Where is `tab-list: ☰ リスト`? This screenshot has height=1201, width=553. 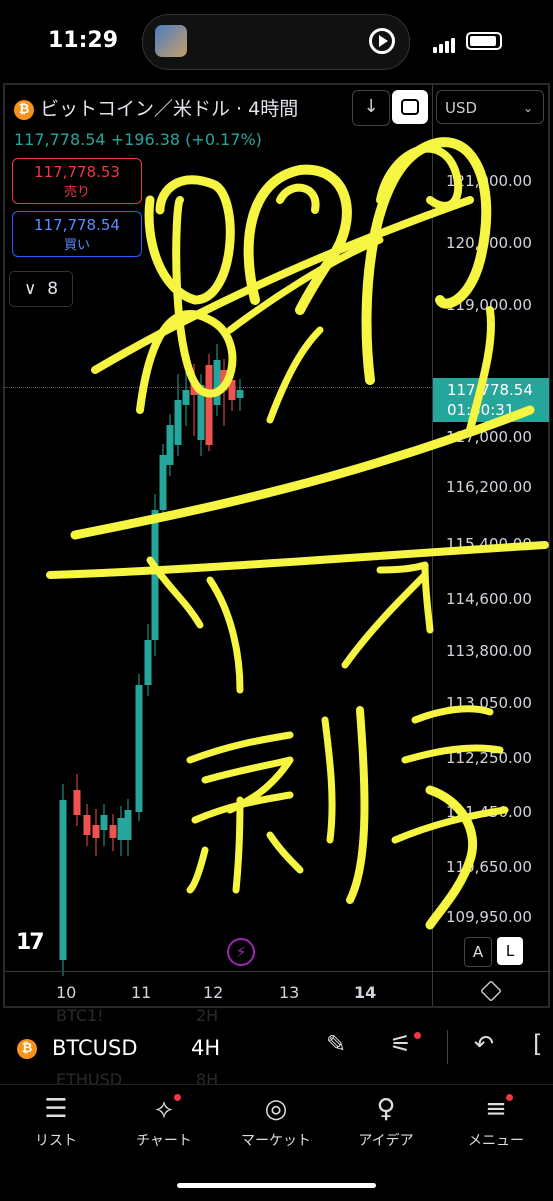
tab-list: ☰ リスト is located at coordinates (56, 1121).